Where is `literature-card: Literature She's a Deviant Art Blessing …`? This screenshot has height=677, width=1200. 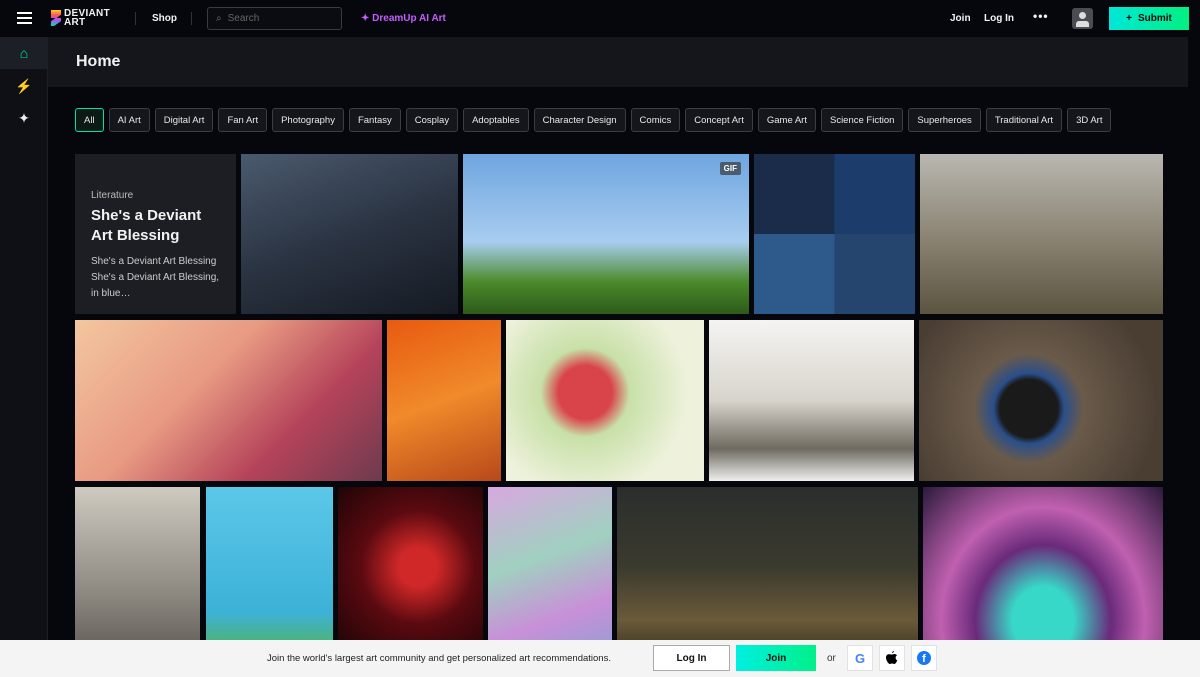
literature-card: Literature She's a Deviant Art Blessing … is located at coordinates (155, 234).